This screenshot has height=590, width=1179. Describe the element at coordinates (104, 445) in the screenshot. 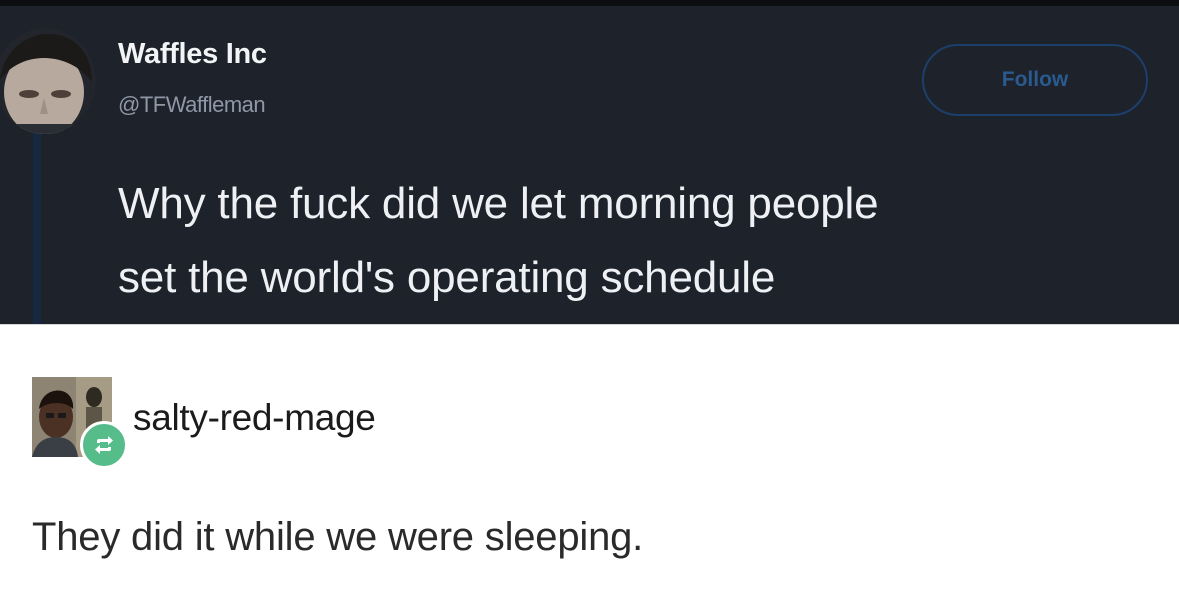

I see `reblog-icon` at that location.